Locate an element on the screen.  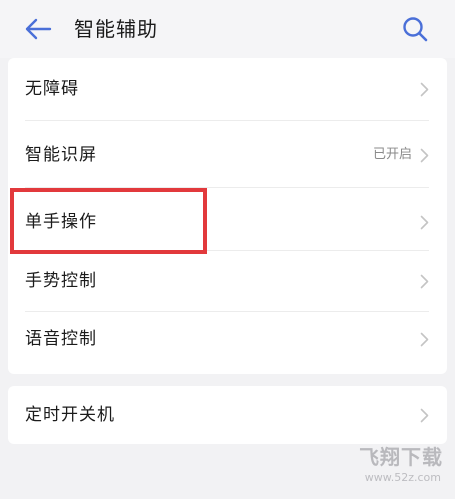
row-label: 语音控制 is located at coordinates (61, 339).